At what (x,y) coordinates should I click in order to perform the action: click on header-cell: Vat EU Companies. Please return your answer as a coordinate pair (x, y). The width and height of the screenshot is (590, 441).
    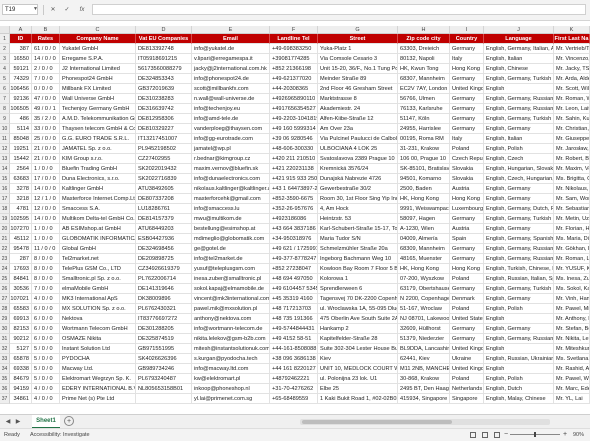
    Looking at the image, I should click on (164, 39).